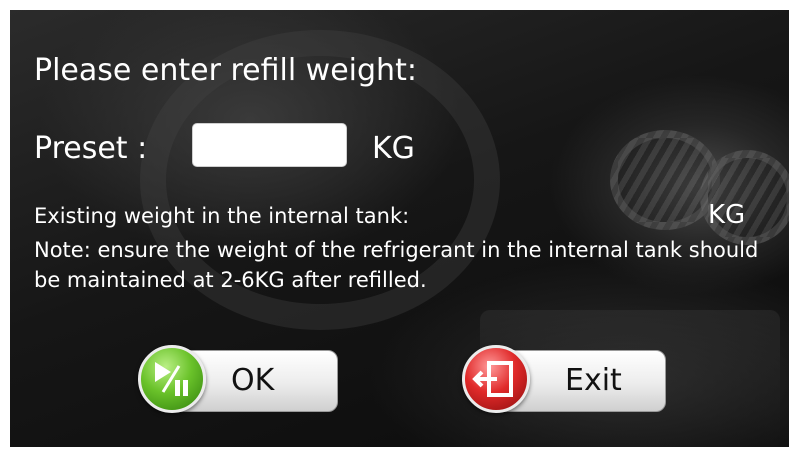  Describe the element at coordinates (225, 70) in the screenshot. I see `page-title: Please enter refill weight:` at that location.